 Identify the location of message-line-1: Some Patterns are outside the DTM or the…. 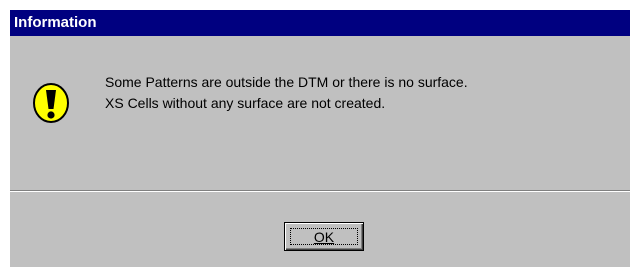
(286, 82).